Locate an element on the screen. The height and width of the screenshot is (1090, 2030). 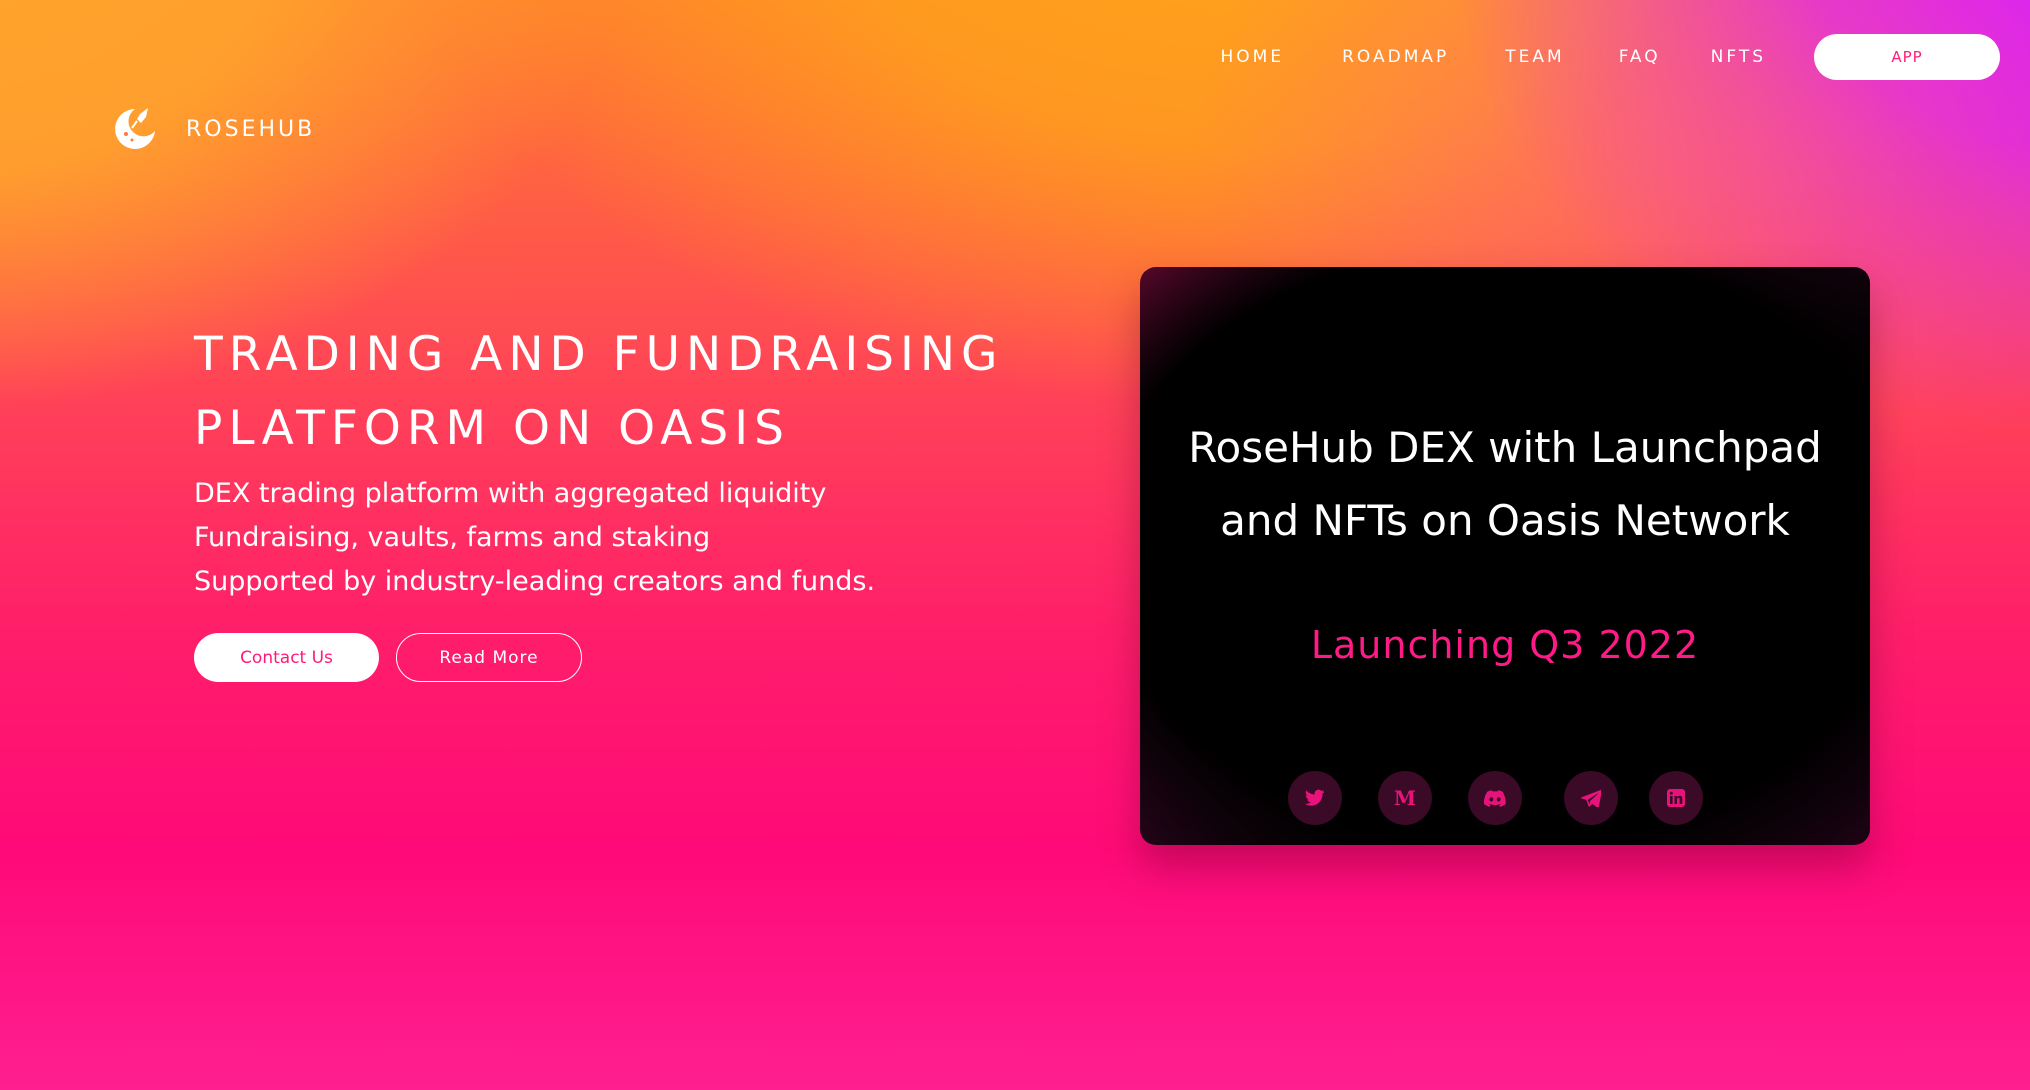
telegram-icon is located at coordinates (1591, 798).